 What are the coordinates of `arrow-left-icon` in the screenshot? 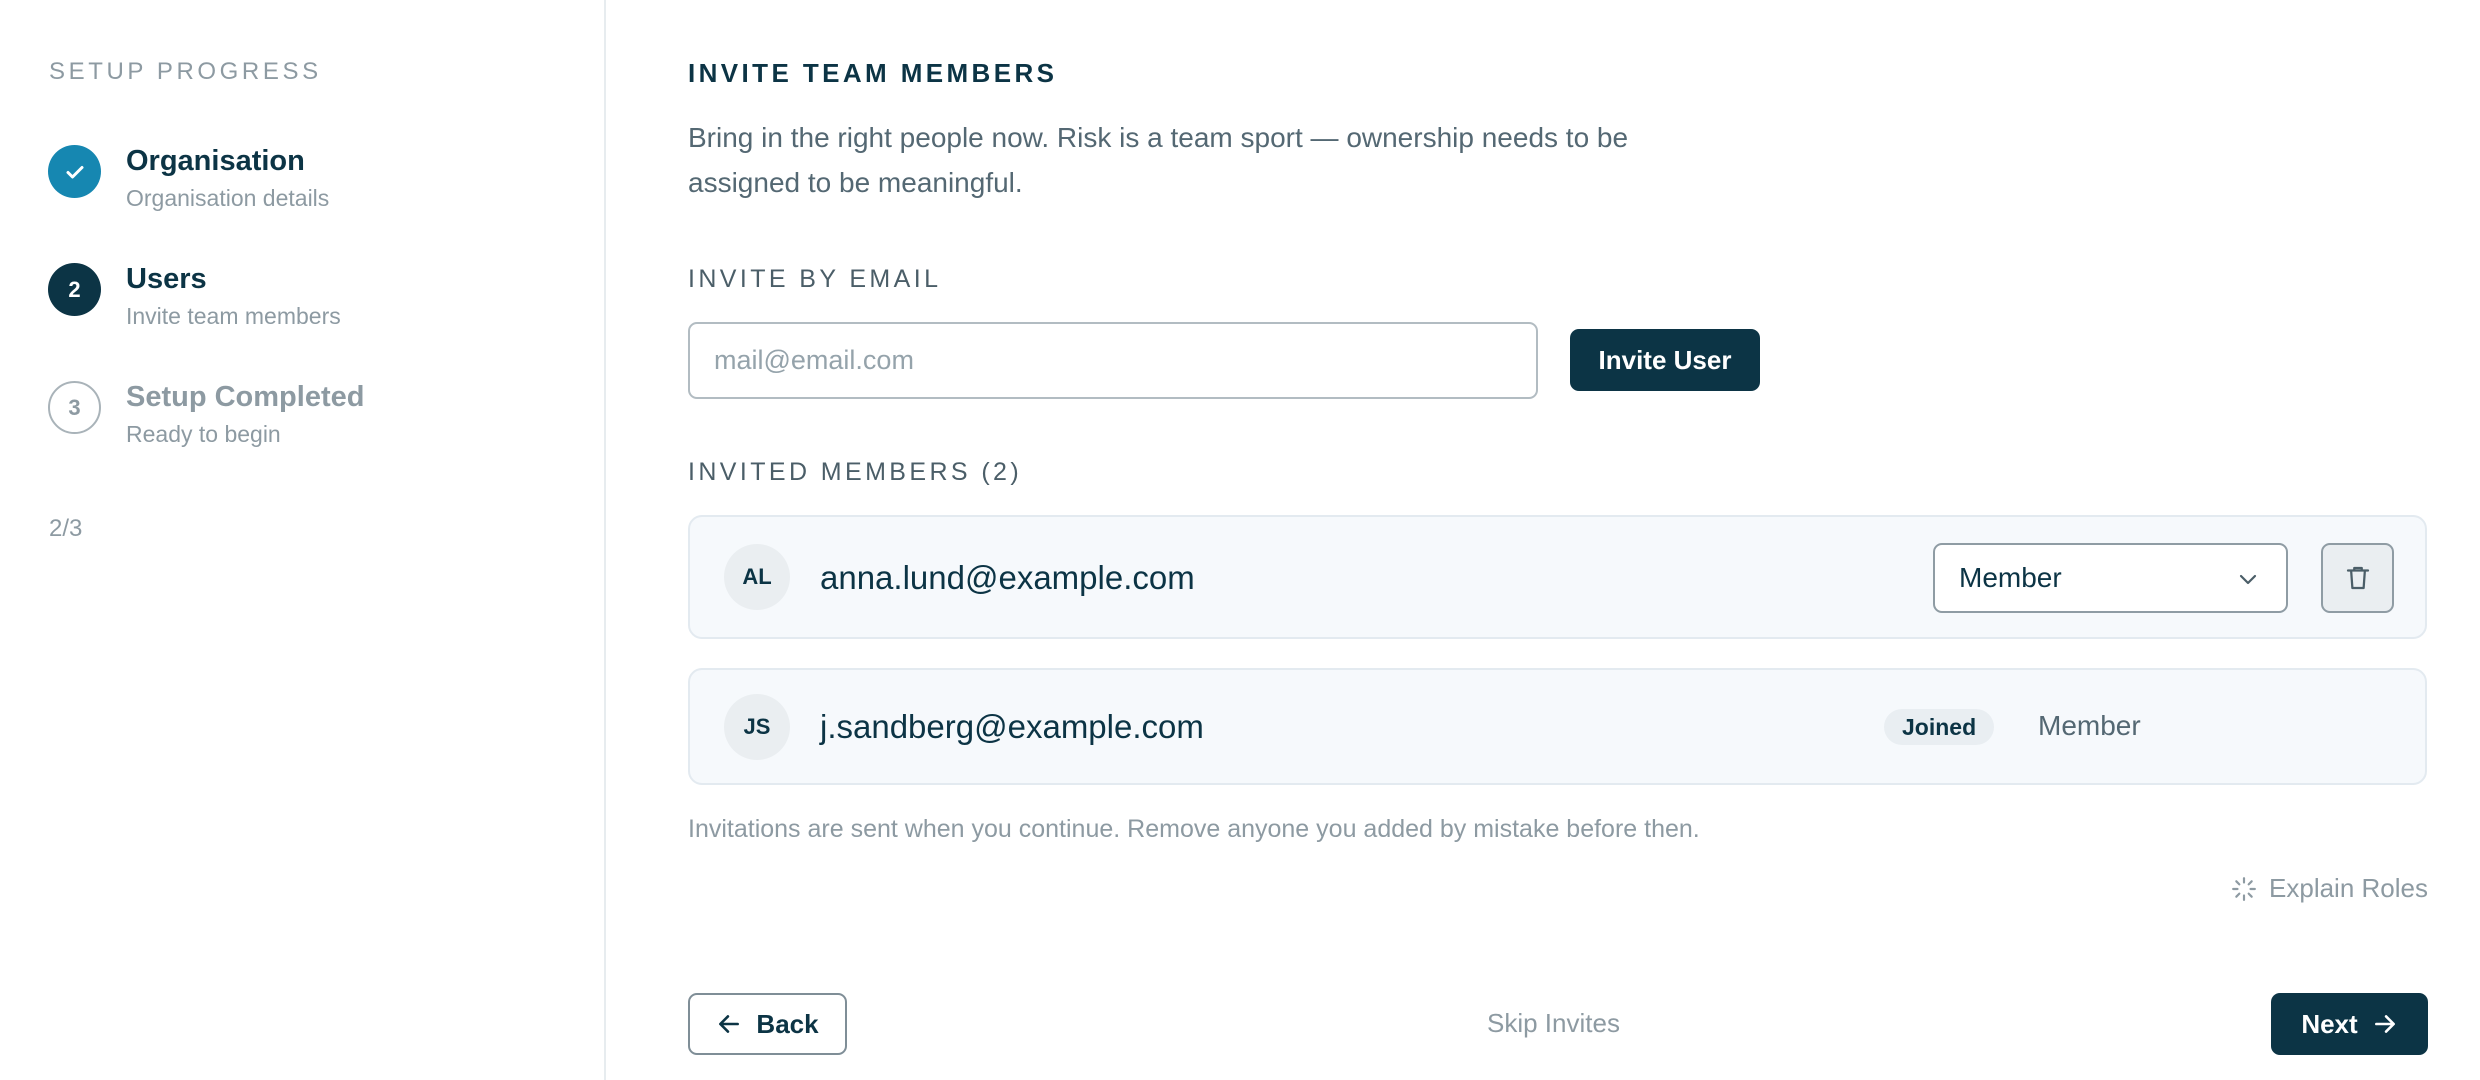 It's located at (729, 1024).